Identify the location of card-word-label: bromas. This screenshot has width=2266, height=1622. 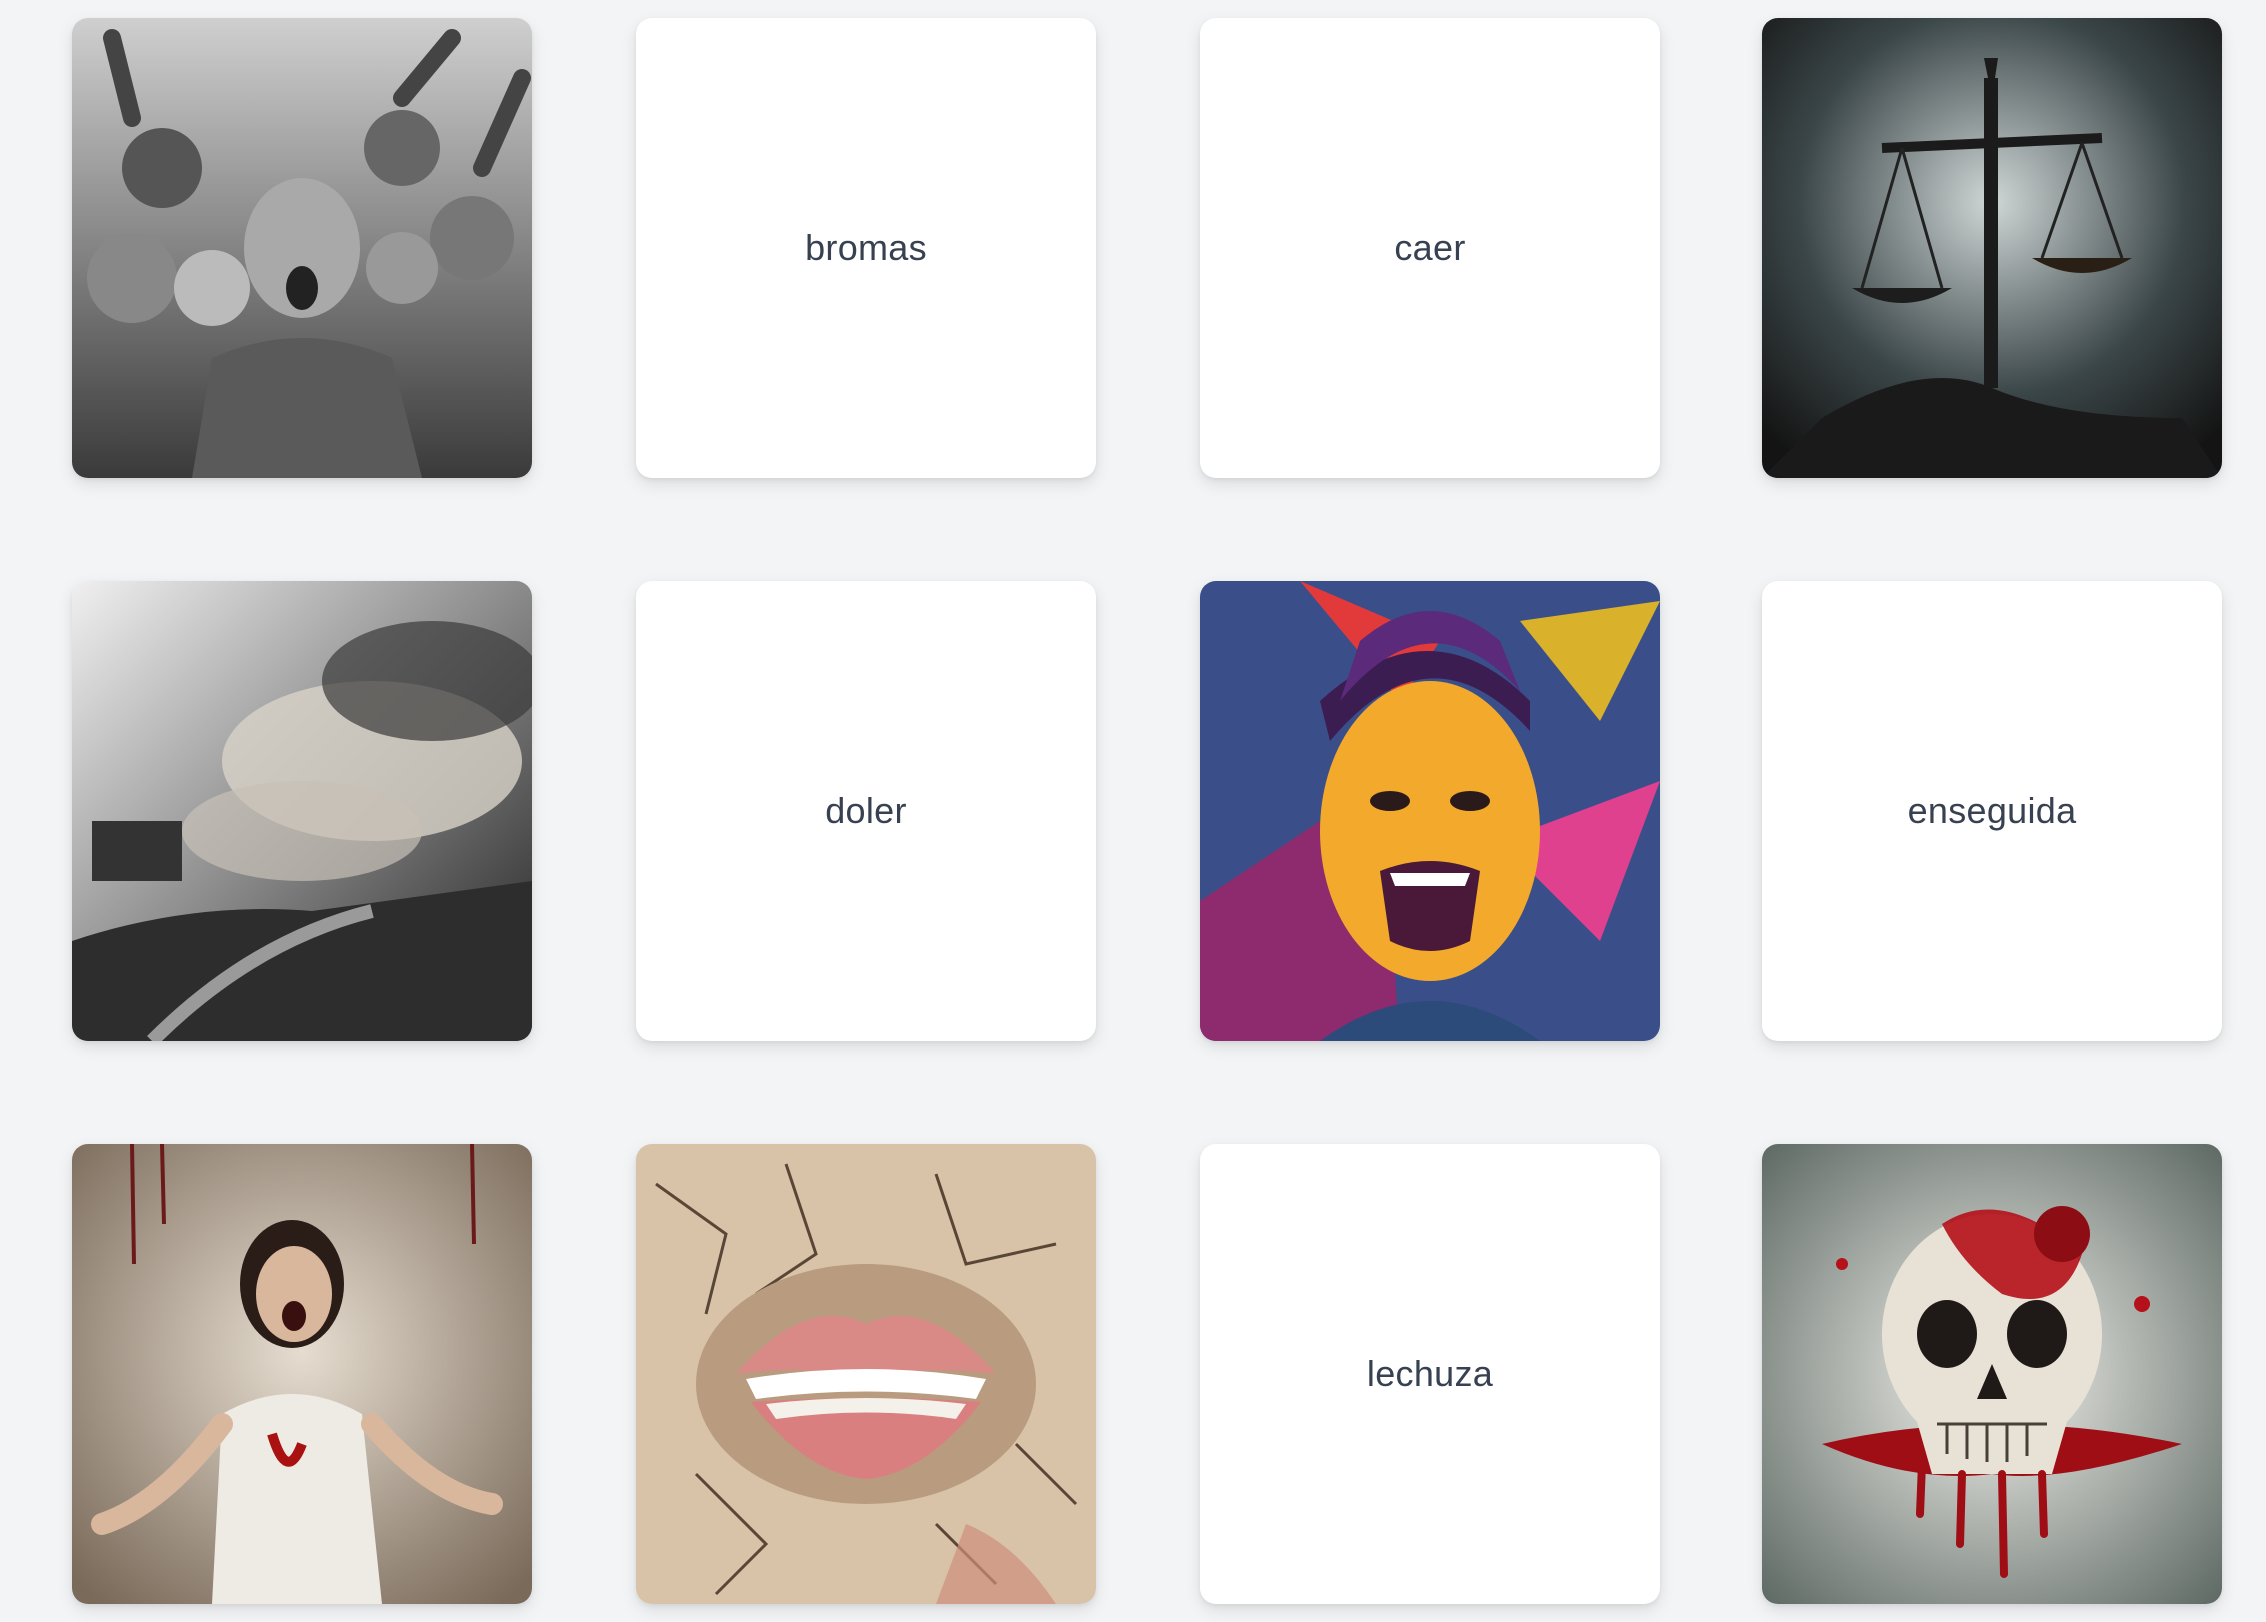
(866, 247).